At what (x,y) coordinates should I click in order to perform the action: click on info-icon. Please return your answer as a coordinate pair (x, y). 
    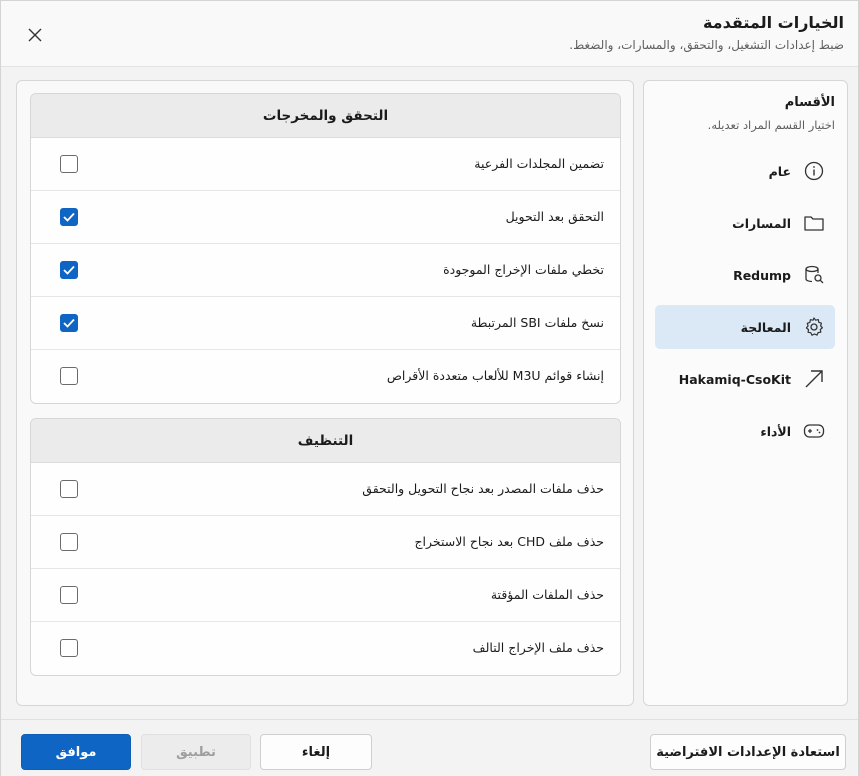
    Looking at the image, I should click on (814, 171).